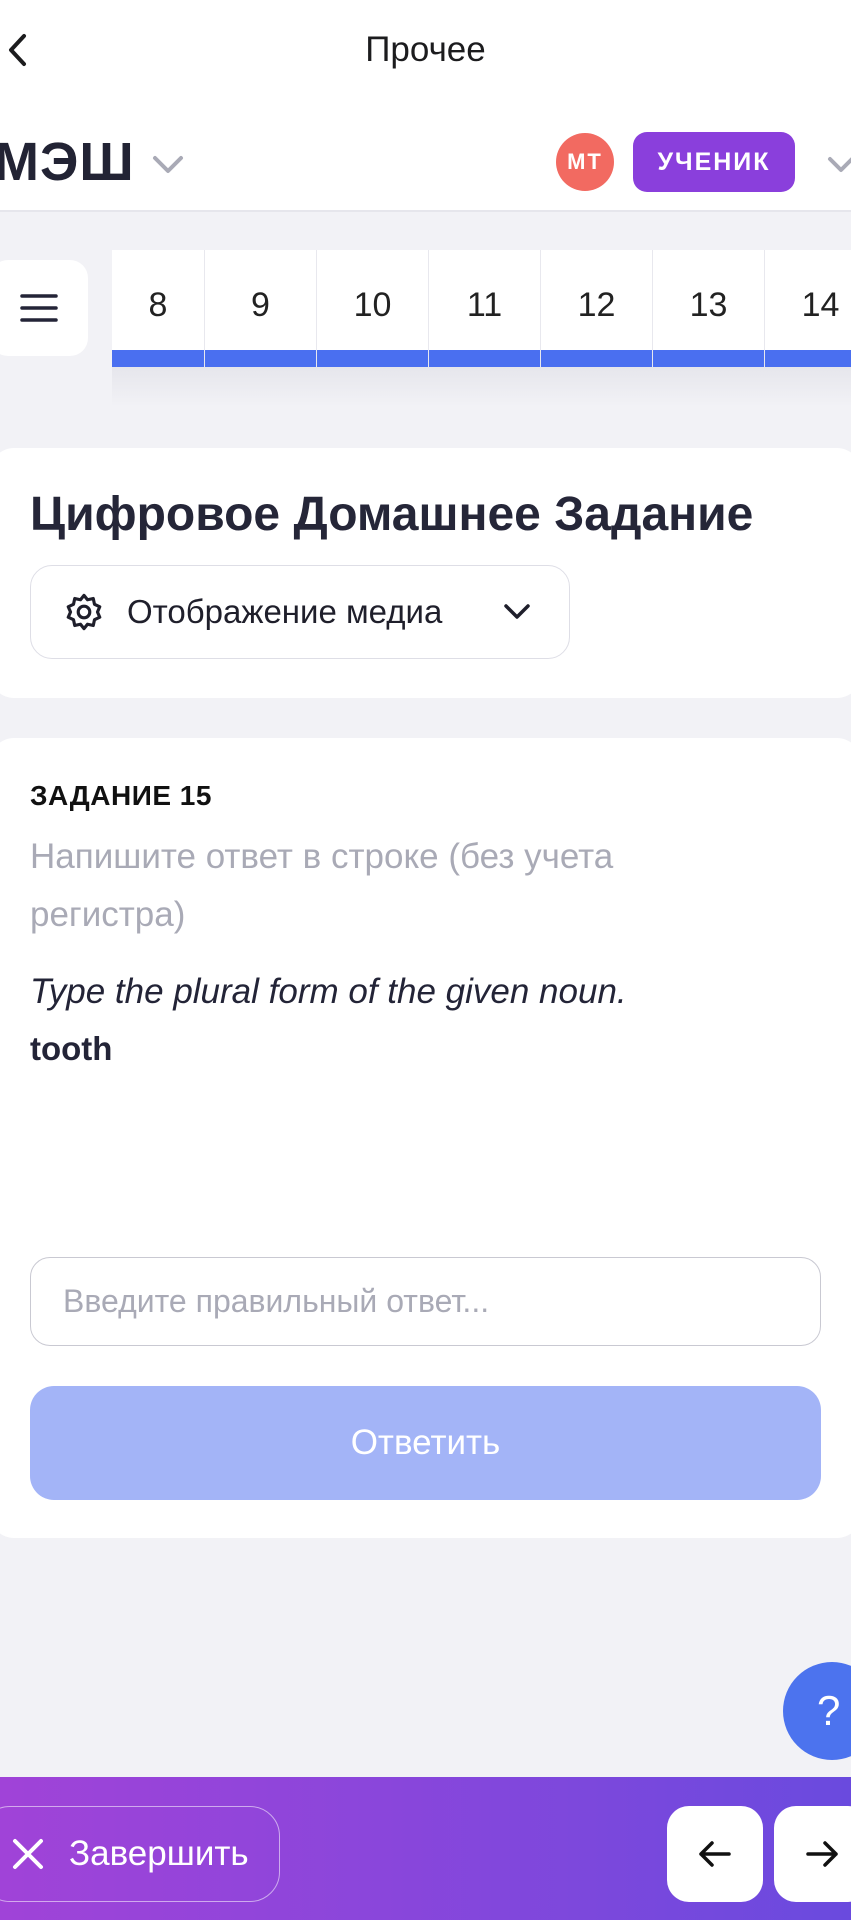  Describe the element at coordinates (485, 308) in the screenshot. I see `task-number-tab: 11` at that location.